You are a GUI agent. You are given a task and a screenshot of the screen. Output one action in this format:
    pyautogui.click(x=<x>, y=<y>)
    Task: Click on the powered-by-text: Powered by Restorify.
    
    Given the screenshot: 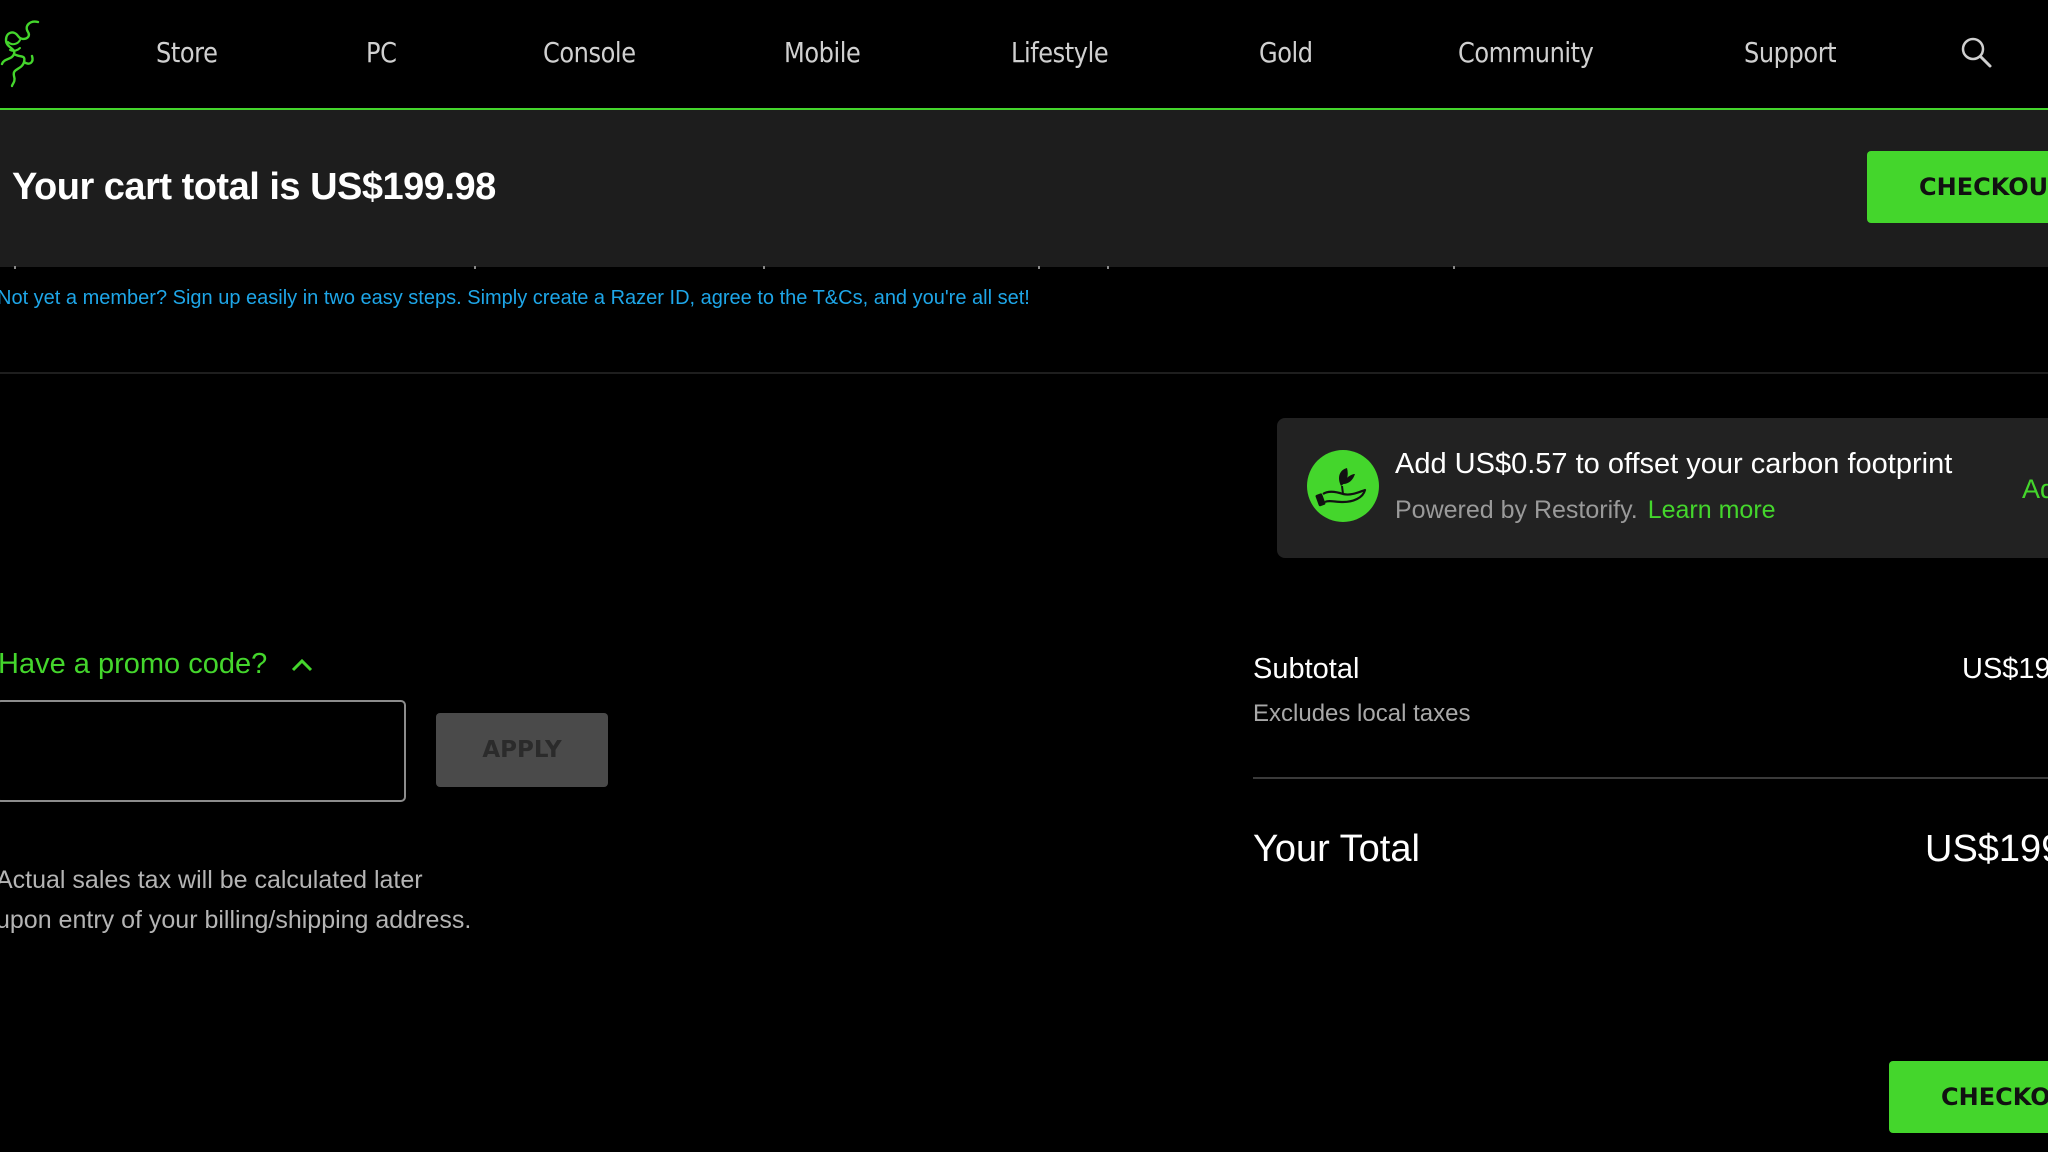 What is the action you would take?
    pyautogui.click(x=1516, y=510)
    